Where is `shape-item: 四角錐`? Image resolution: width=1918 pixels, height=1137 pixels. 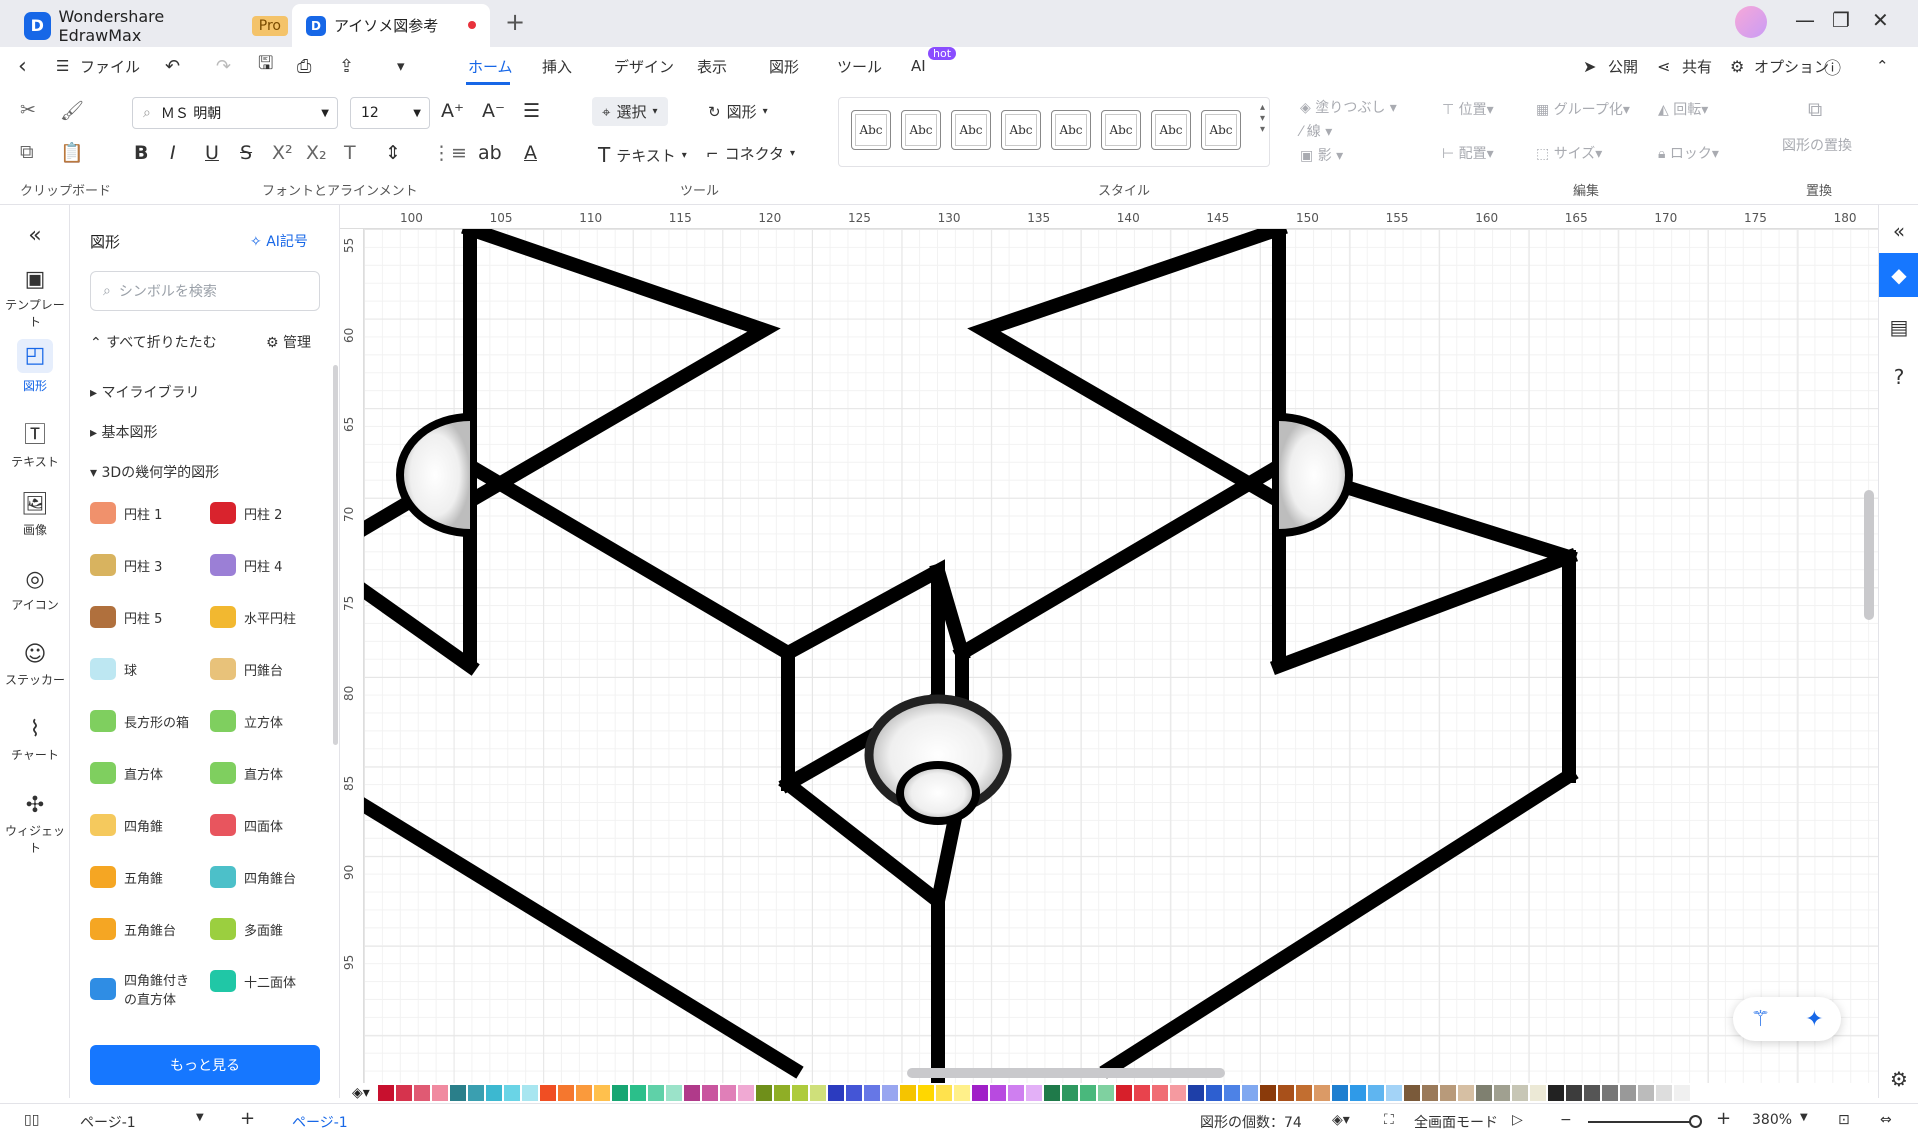
shape-item: 四角錐 is located at coordinates (126, 825).